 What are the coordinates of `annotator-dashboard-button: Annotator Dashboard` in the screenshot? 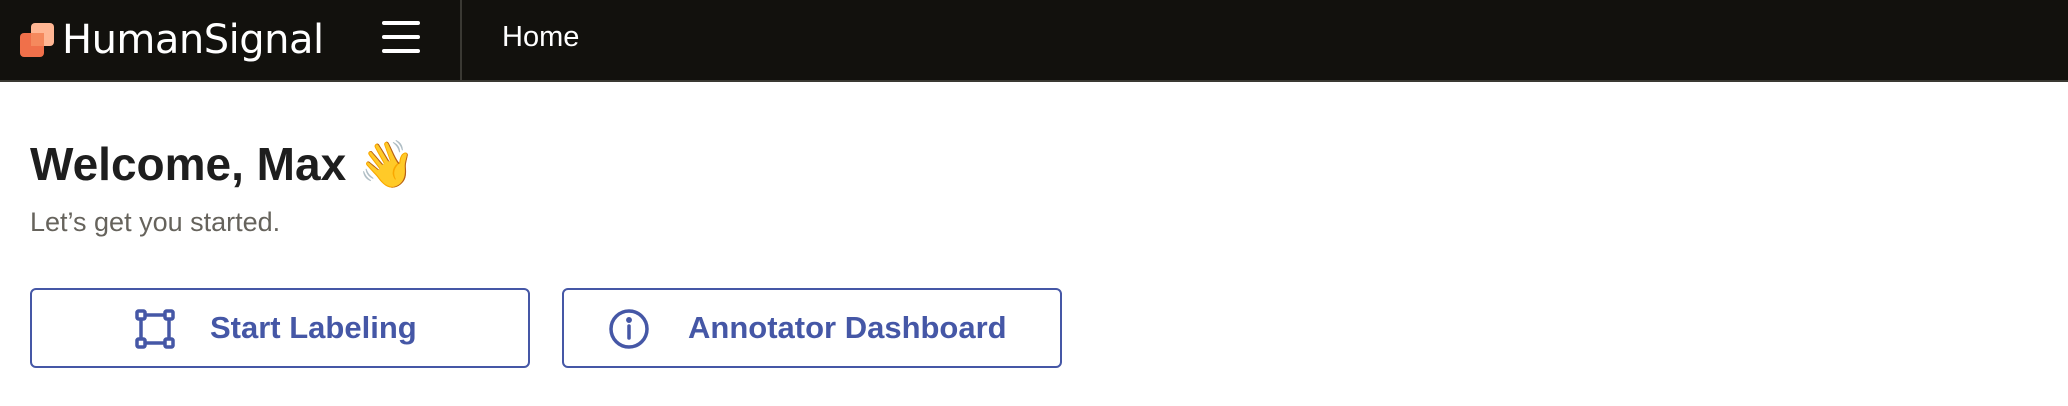 It's located at (812, 328).